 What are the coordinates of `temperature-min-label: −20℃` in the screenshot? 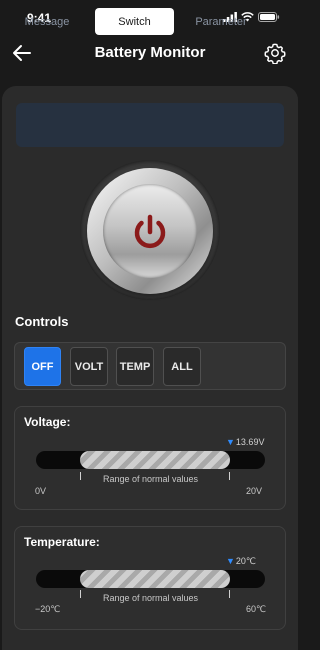 It's located at (48, 609).